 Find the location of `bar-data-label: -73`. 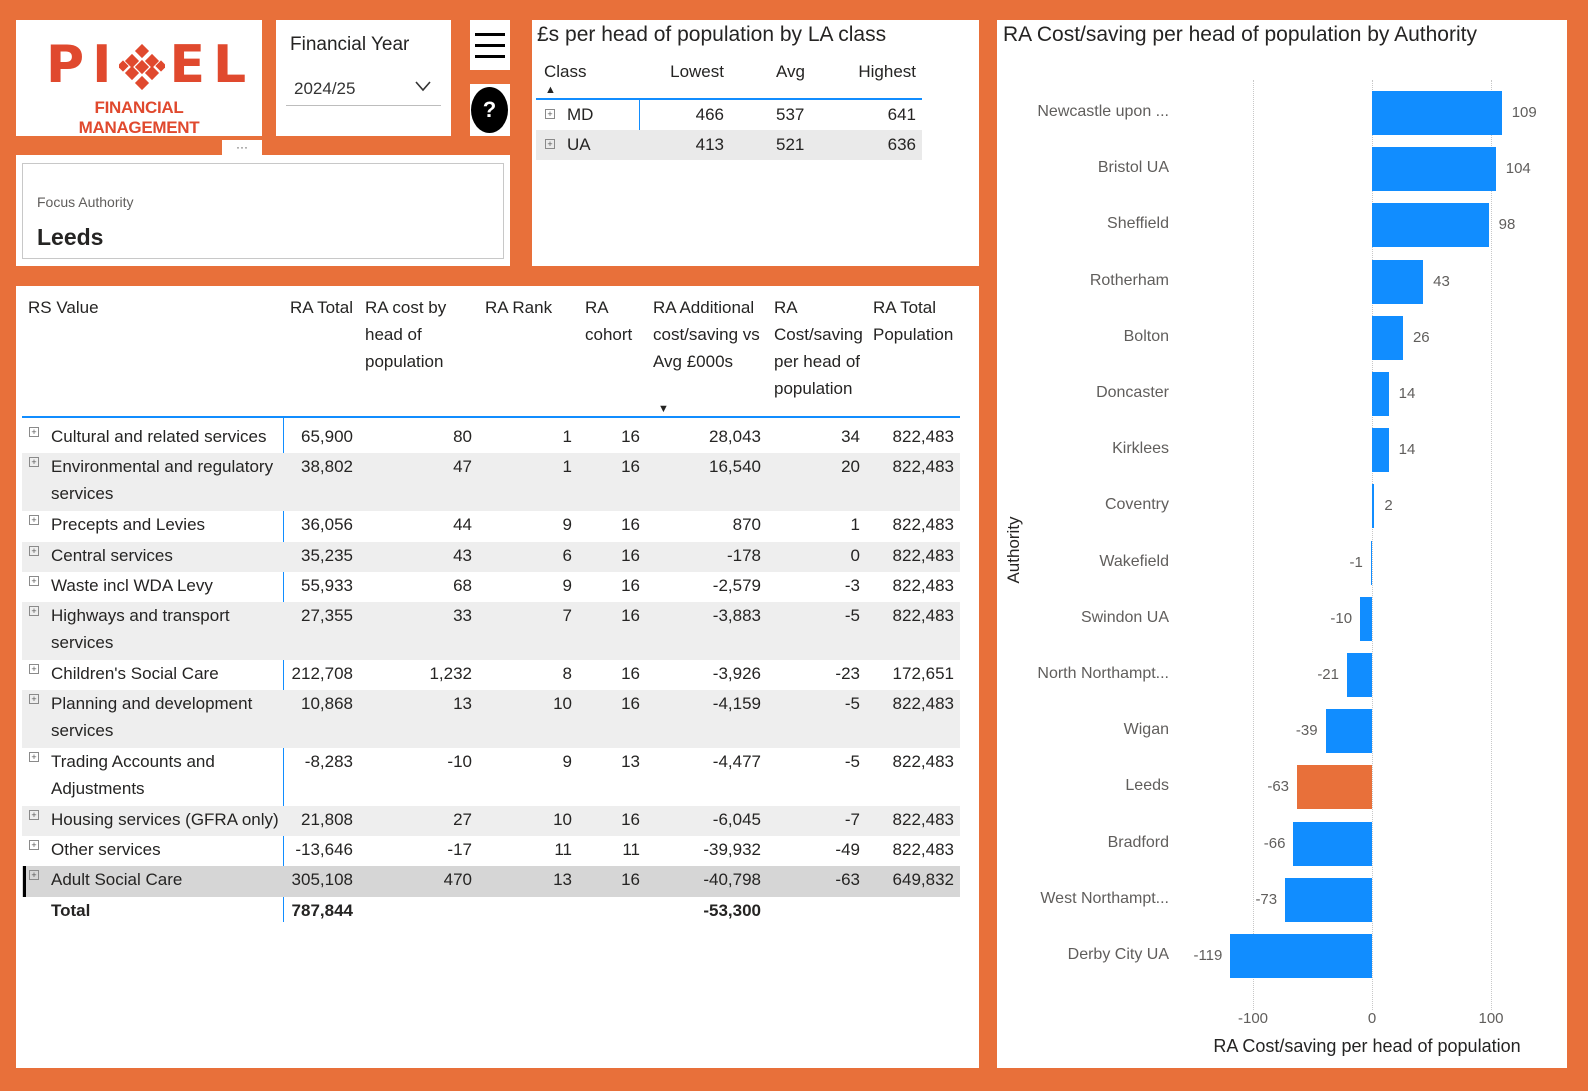

bar-data-label: -73 is located at coordinates (1266, 899).